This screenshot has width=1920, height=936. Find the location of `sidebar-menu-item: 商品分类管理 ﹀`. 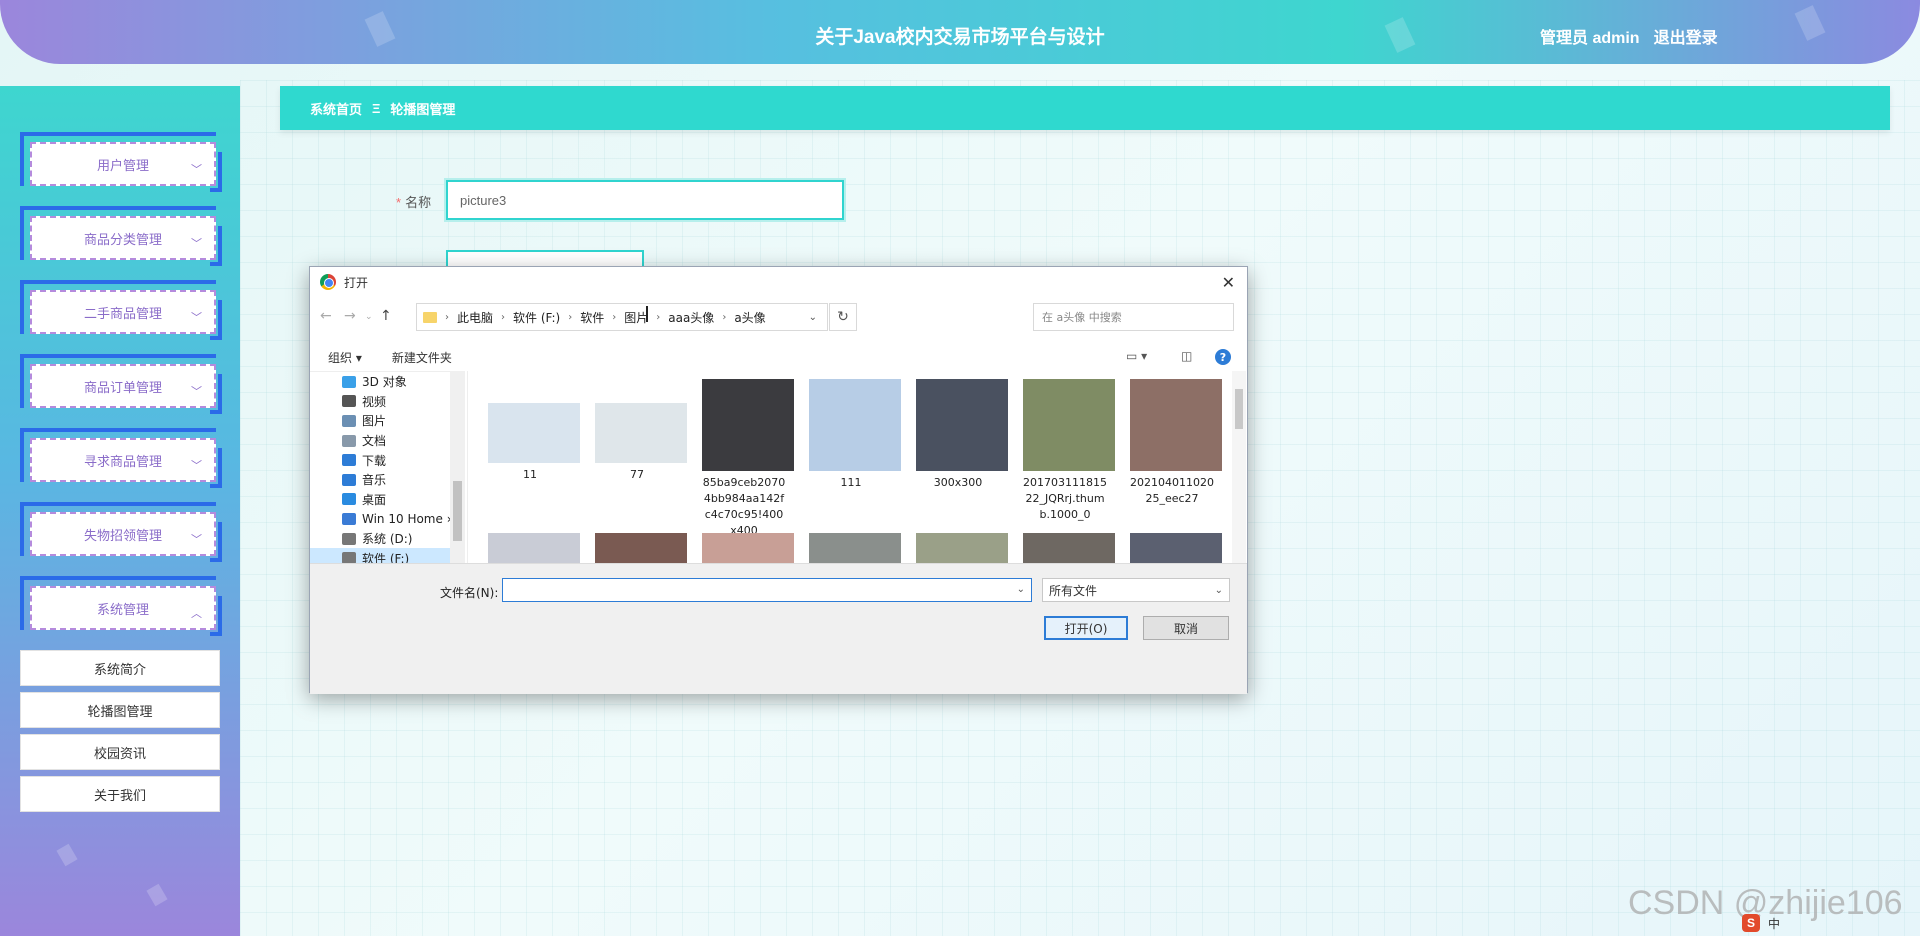

sidebar-menu-item: 商品分类管理 ﹀ is located at coordinates (121, 236).